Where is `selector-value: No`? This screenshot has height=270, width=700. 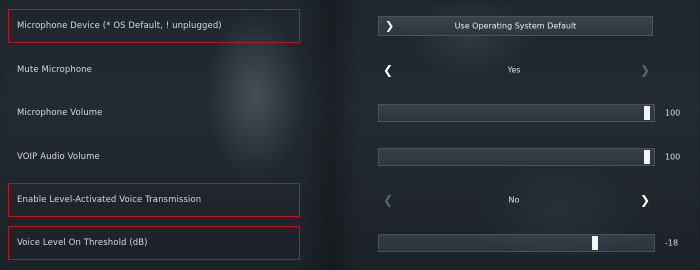
selector-value: No is located at coordinates (514, 200).